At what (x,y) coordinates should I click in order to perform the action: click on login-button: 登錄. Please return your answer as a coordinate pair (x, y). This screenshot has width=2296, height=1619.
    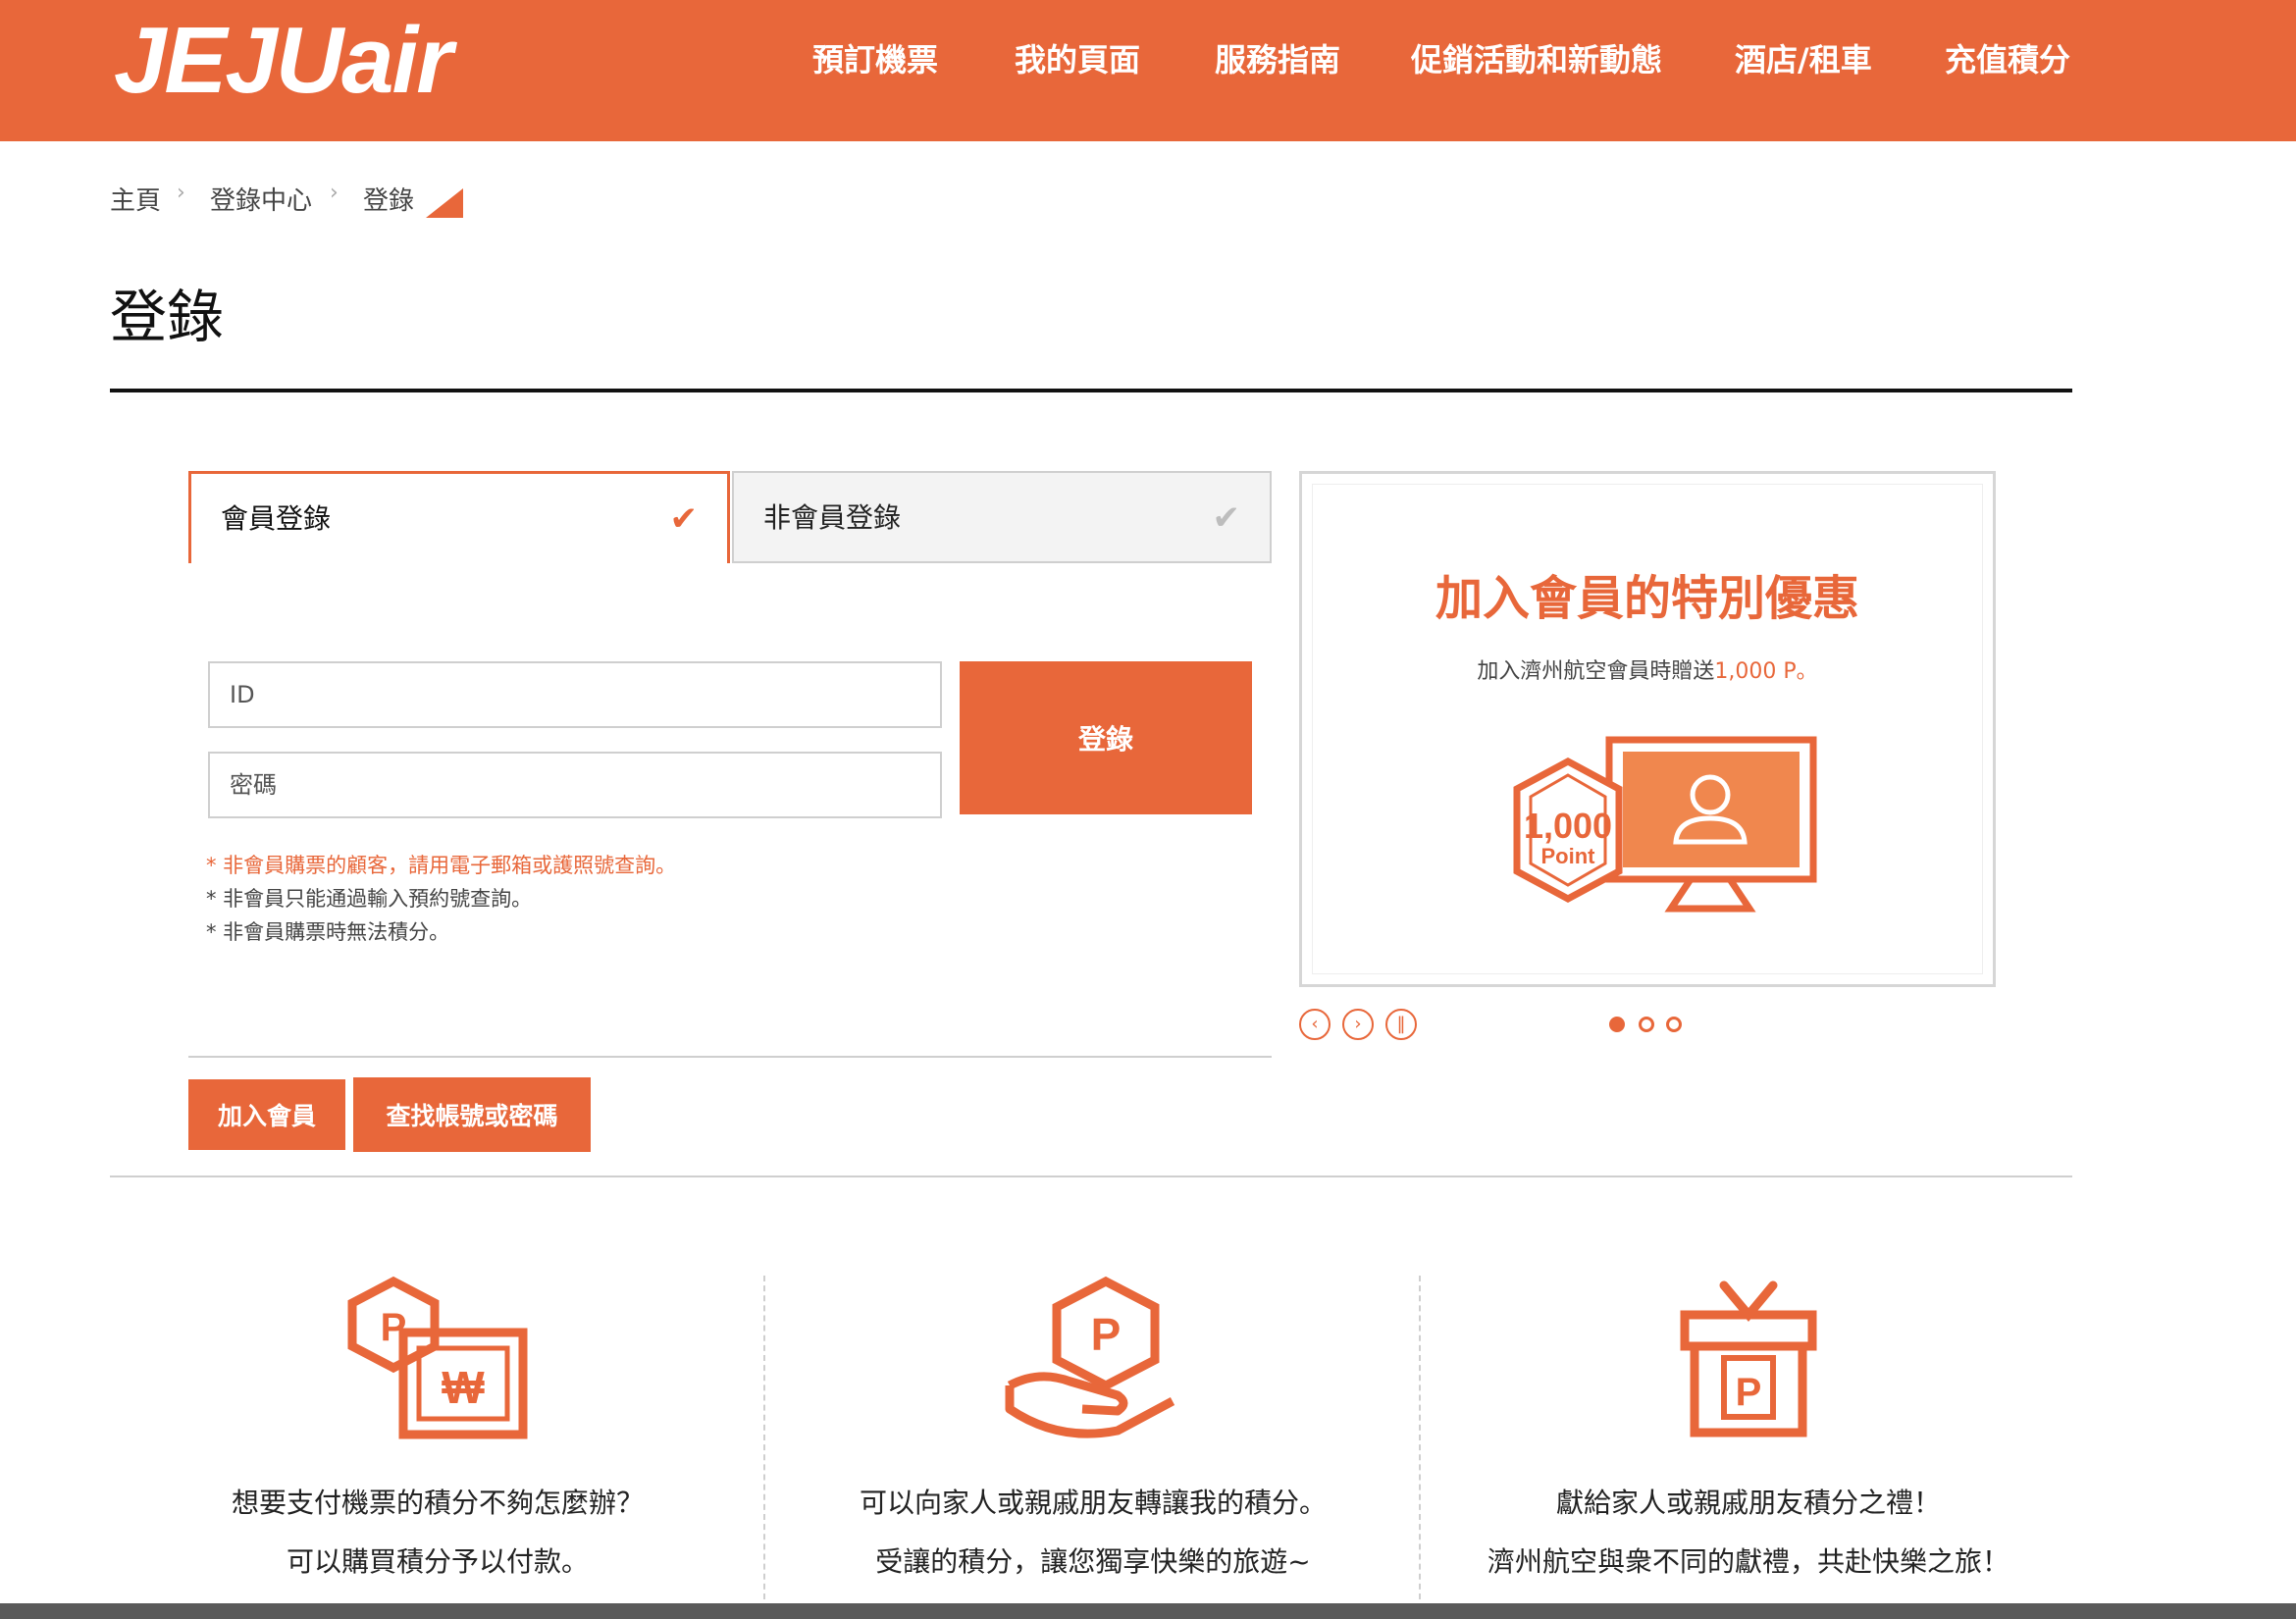
    Looking at the image, I should click on (1106, 737).